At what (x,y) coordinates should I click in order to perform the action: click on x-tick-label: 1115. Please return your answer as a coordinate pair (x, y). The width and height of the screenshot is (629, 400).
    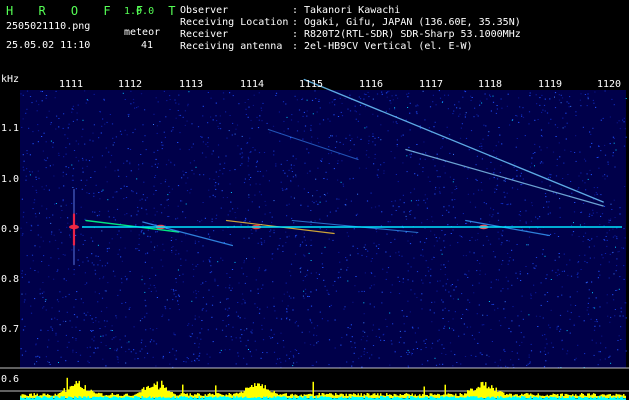
    Looking at the image, I should click on (311, 84).